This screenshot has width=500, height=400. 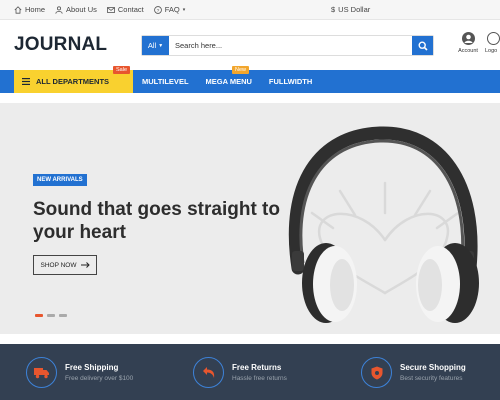 I want to click on truck-icon, so click(x=41, y=372).